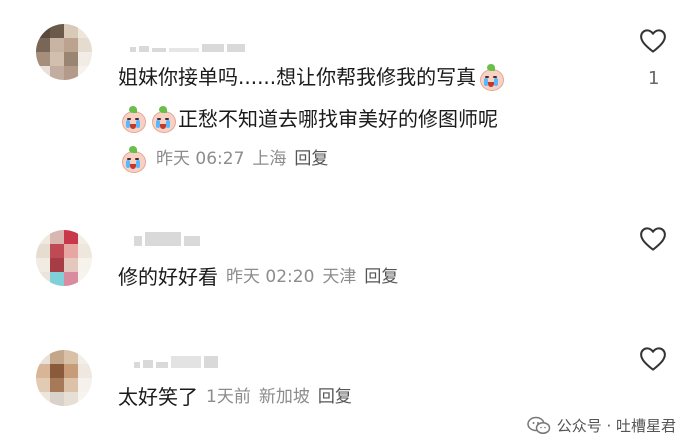 Image resolution: width=700 pixels, height=448 pixels. I want to click on comment-text-row: 修的好好看 昨天 02:20 天津 回复, so click(258, 277).